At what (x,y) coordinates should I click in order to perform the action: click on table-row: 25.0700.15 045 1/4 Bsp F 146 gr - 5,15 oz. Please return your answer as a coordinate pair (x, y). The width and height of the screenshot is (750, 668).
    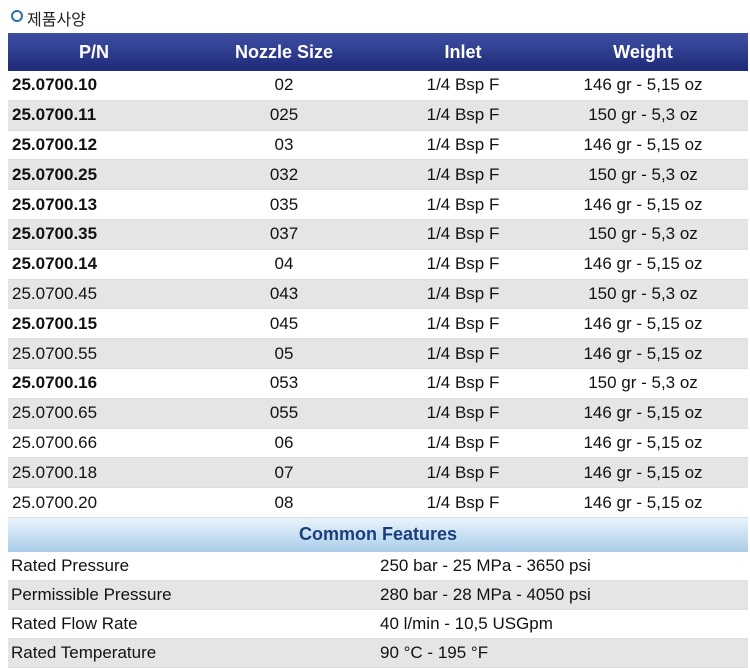
    Looking at the image, I should click on (378, 324).